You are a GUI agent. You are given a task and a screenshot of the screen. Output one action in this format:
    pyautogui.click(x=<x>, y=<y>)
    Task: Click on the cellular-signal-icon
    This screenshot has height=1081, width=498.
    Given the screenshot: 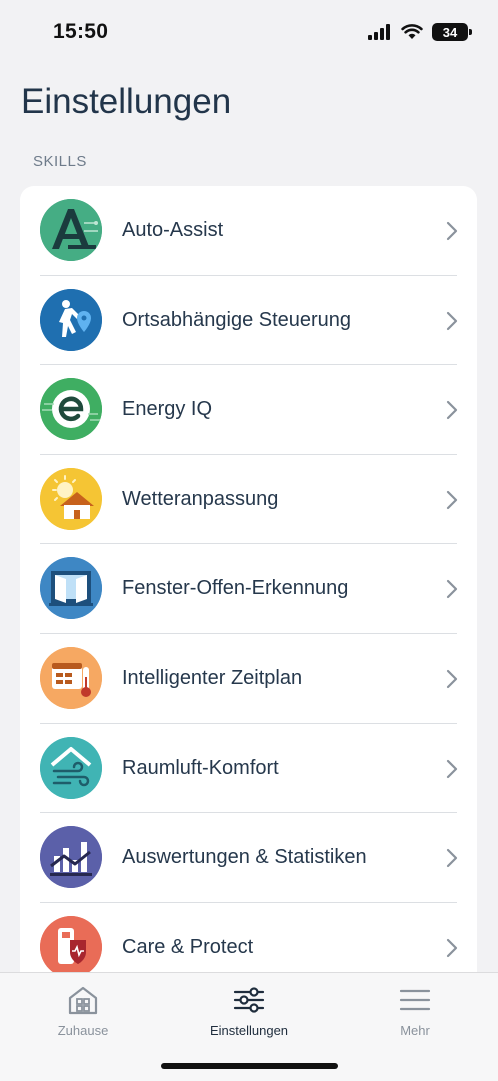 What is the action you would take?
    pyautogui.click(x=379, y=32)
    